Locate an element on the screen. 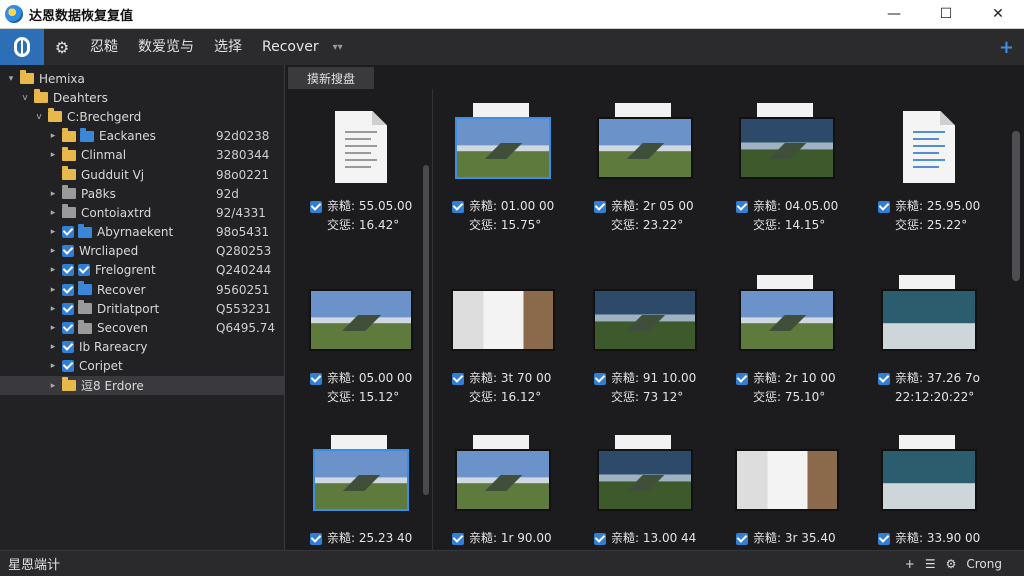  file-tile: 亲糙: 2r 10 00 交惩: 75.10° is located at coordinates (787, 351).